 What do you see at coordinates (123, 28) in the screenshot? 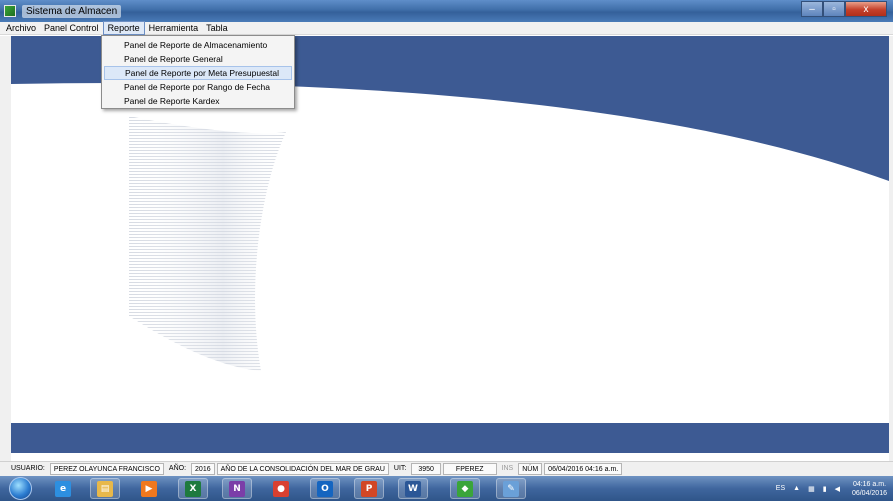
I see `menu-reporte: Reporte` at bounding box center [123, 28].